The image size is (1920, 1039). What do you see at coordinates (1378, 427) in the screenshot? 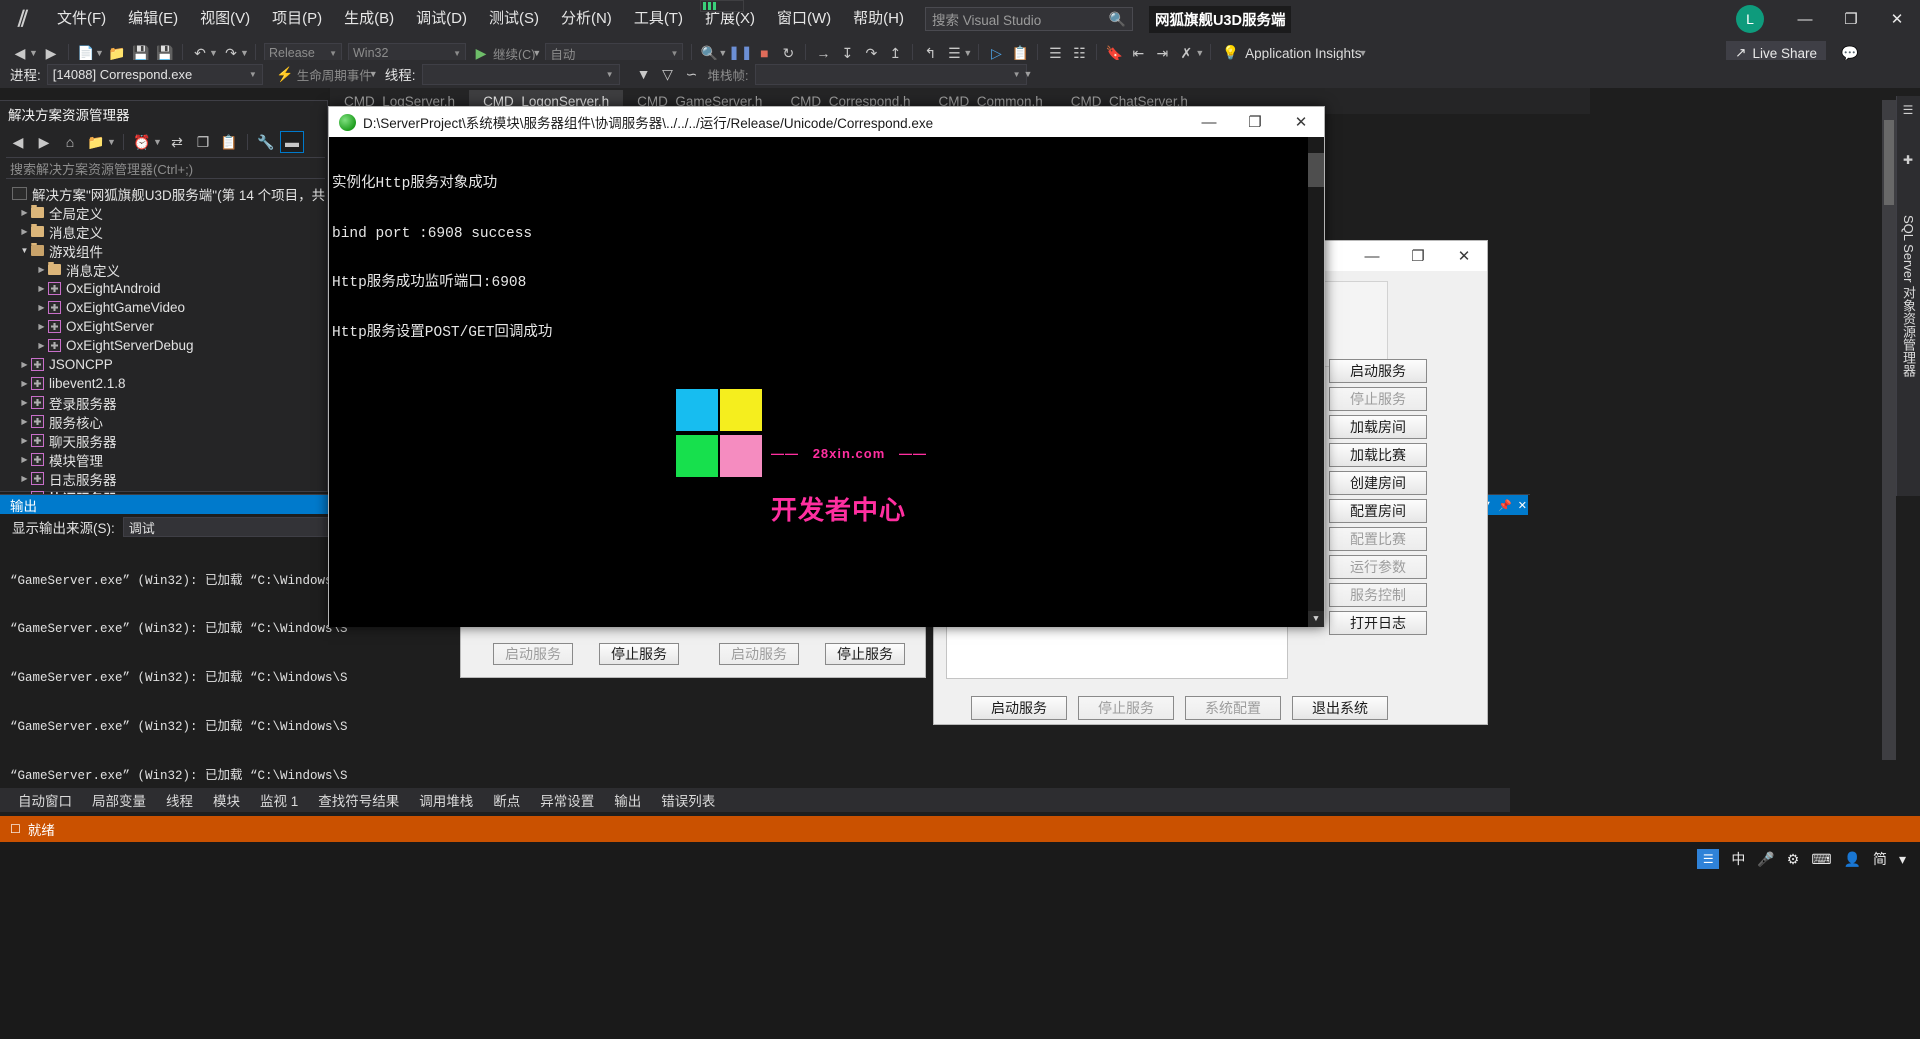
I see `load-room-button: 加载房间` at bounding box center [1378, 427].